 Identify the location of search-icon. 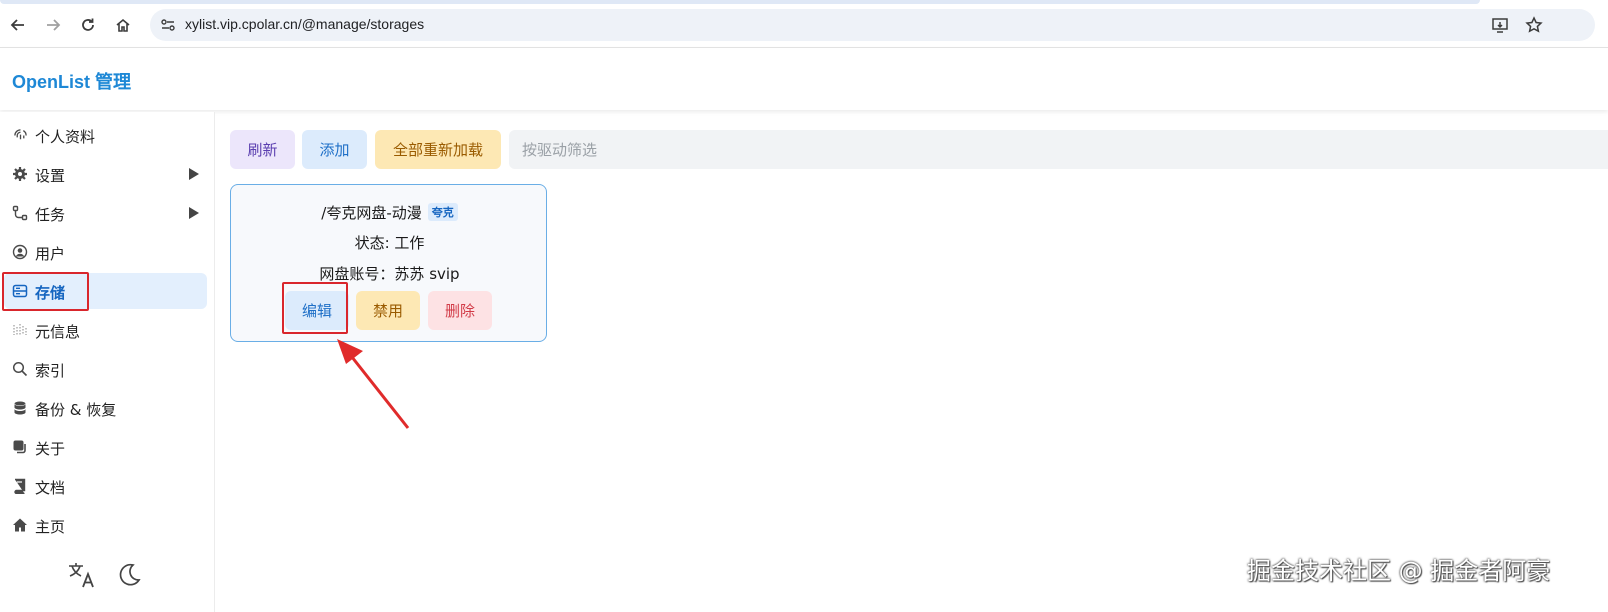
(20, 369).